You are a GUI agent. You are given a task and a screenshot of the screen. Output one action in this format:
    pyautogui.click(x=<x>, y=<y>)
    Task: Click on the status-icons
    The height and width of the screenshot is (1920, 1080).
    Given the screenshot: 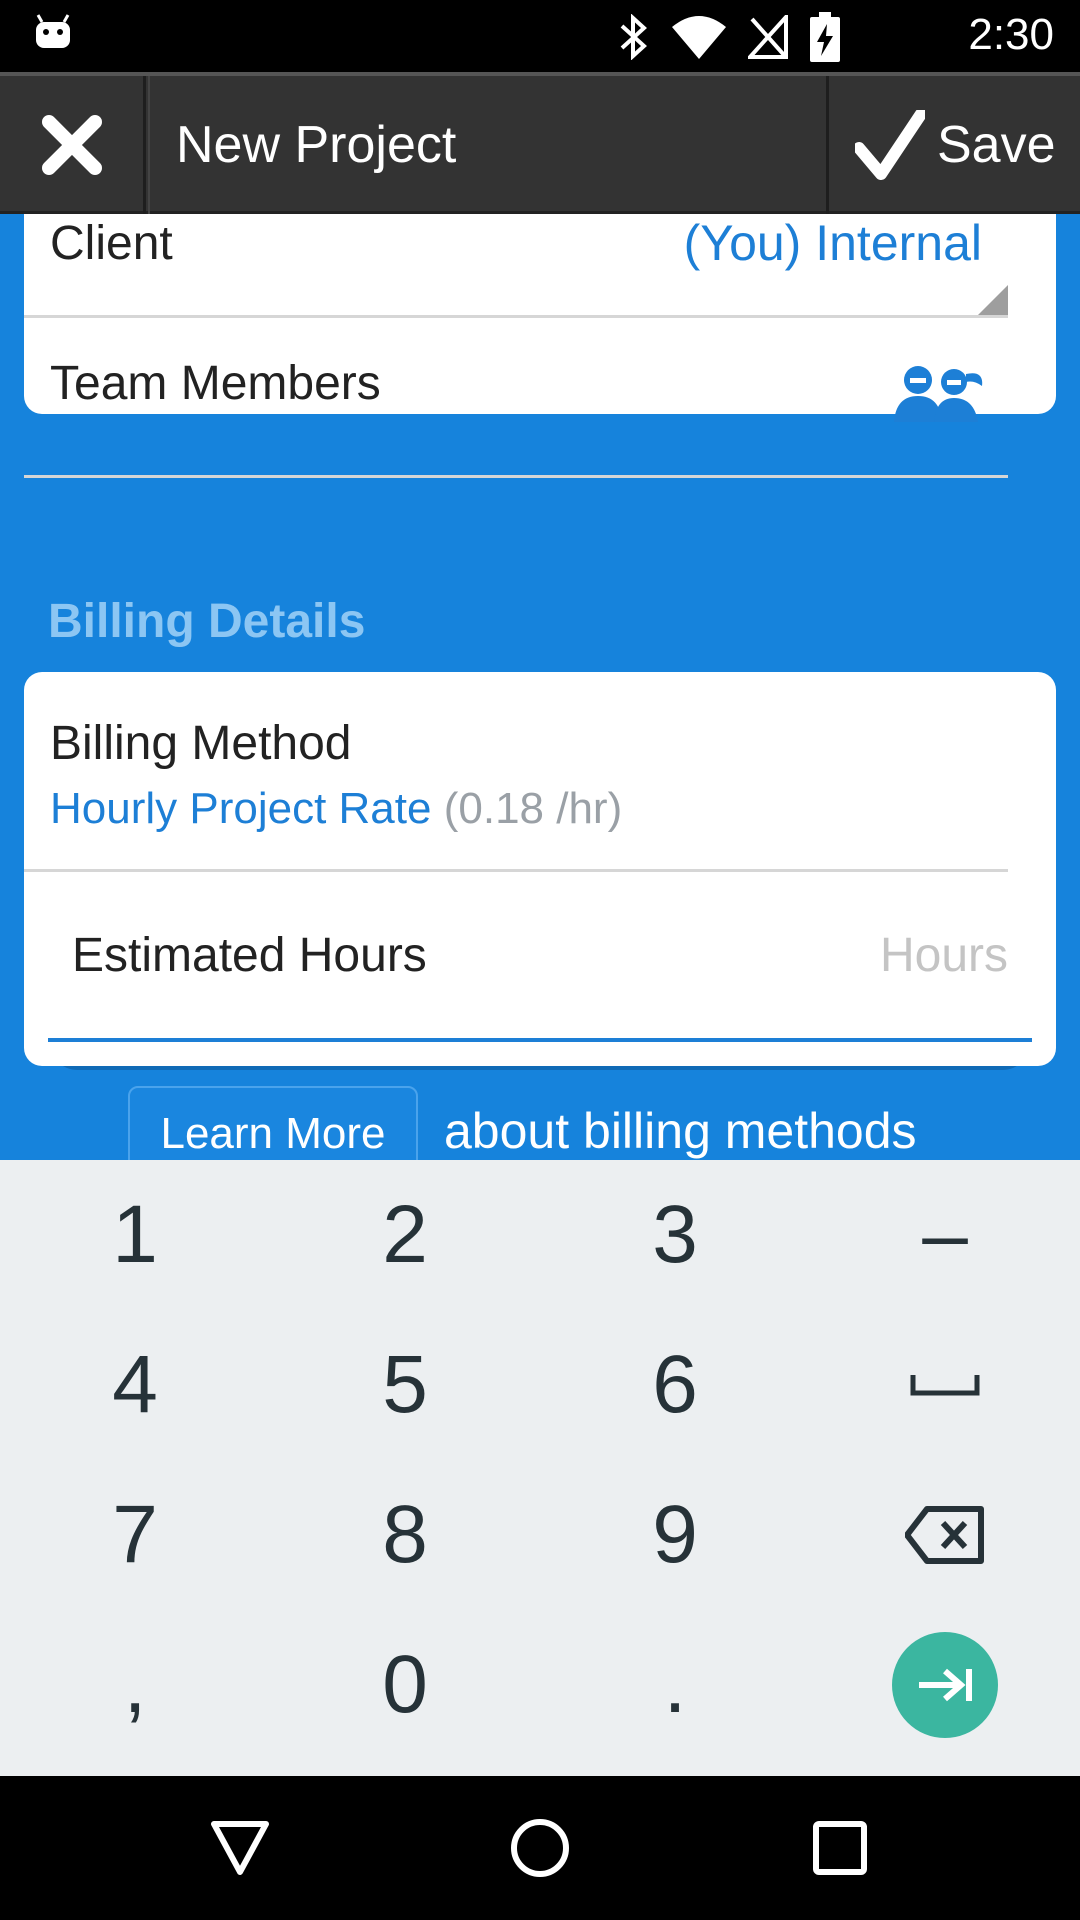 What is the action you would take?
    pyautogui.click(x=729, y=37)
    